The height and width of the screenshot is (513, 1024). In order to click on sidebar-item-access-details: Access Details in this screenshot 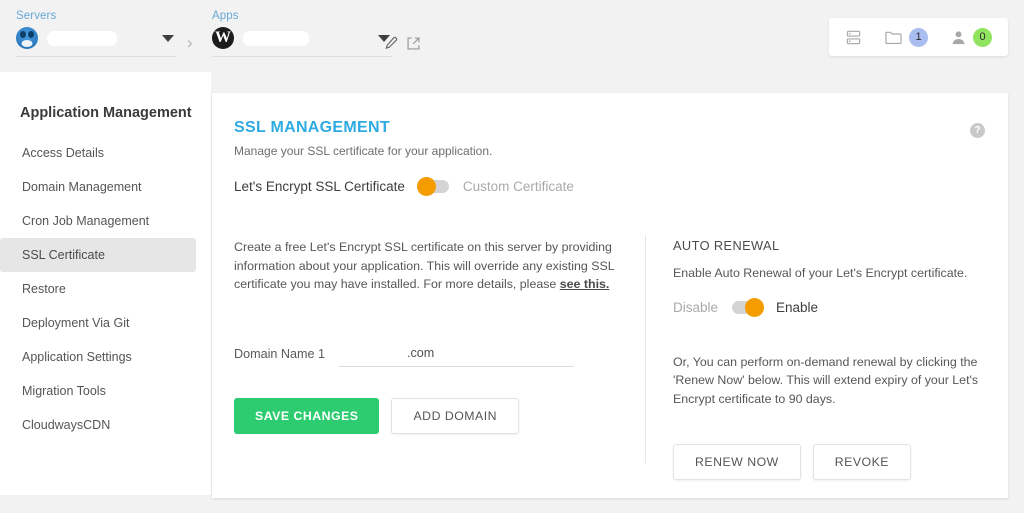, I will do `click(98, 153)`.